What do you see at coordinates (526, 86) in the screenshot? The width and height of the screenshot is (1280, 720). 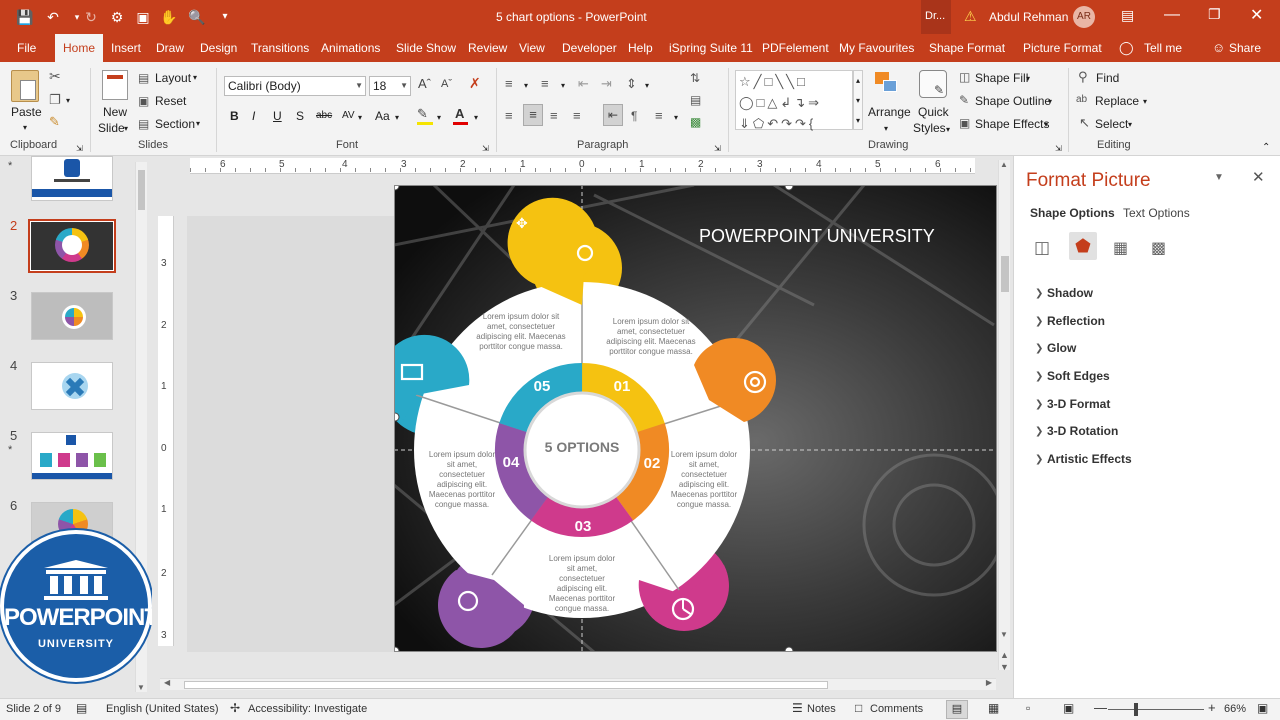 I see `bullets-dropdown-icon: ▾` at bounding box center [526, 86].